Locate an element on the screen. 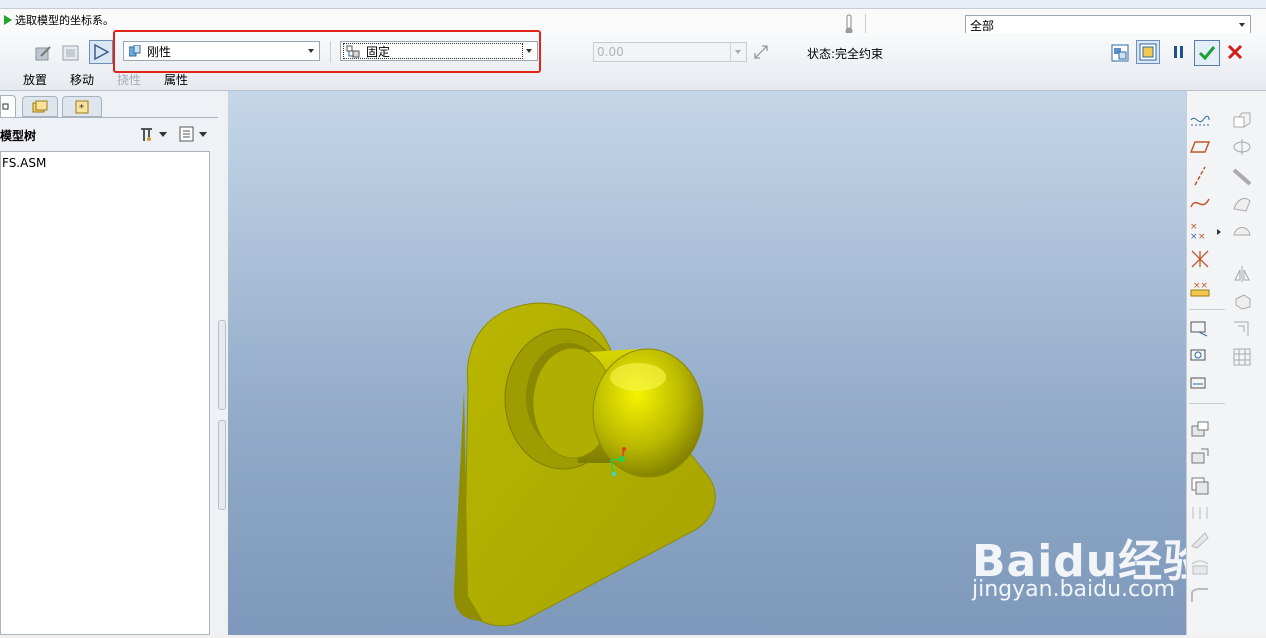 Image resolution: width=1266 pixels, height=638 pixels. selection-filter-select: 全部 is located at coordinates (1108, 25).